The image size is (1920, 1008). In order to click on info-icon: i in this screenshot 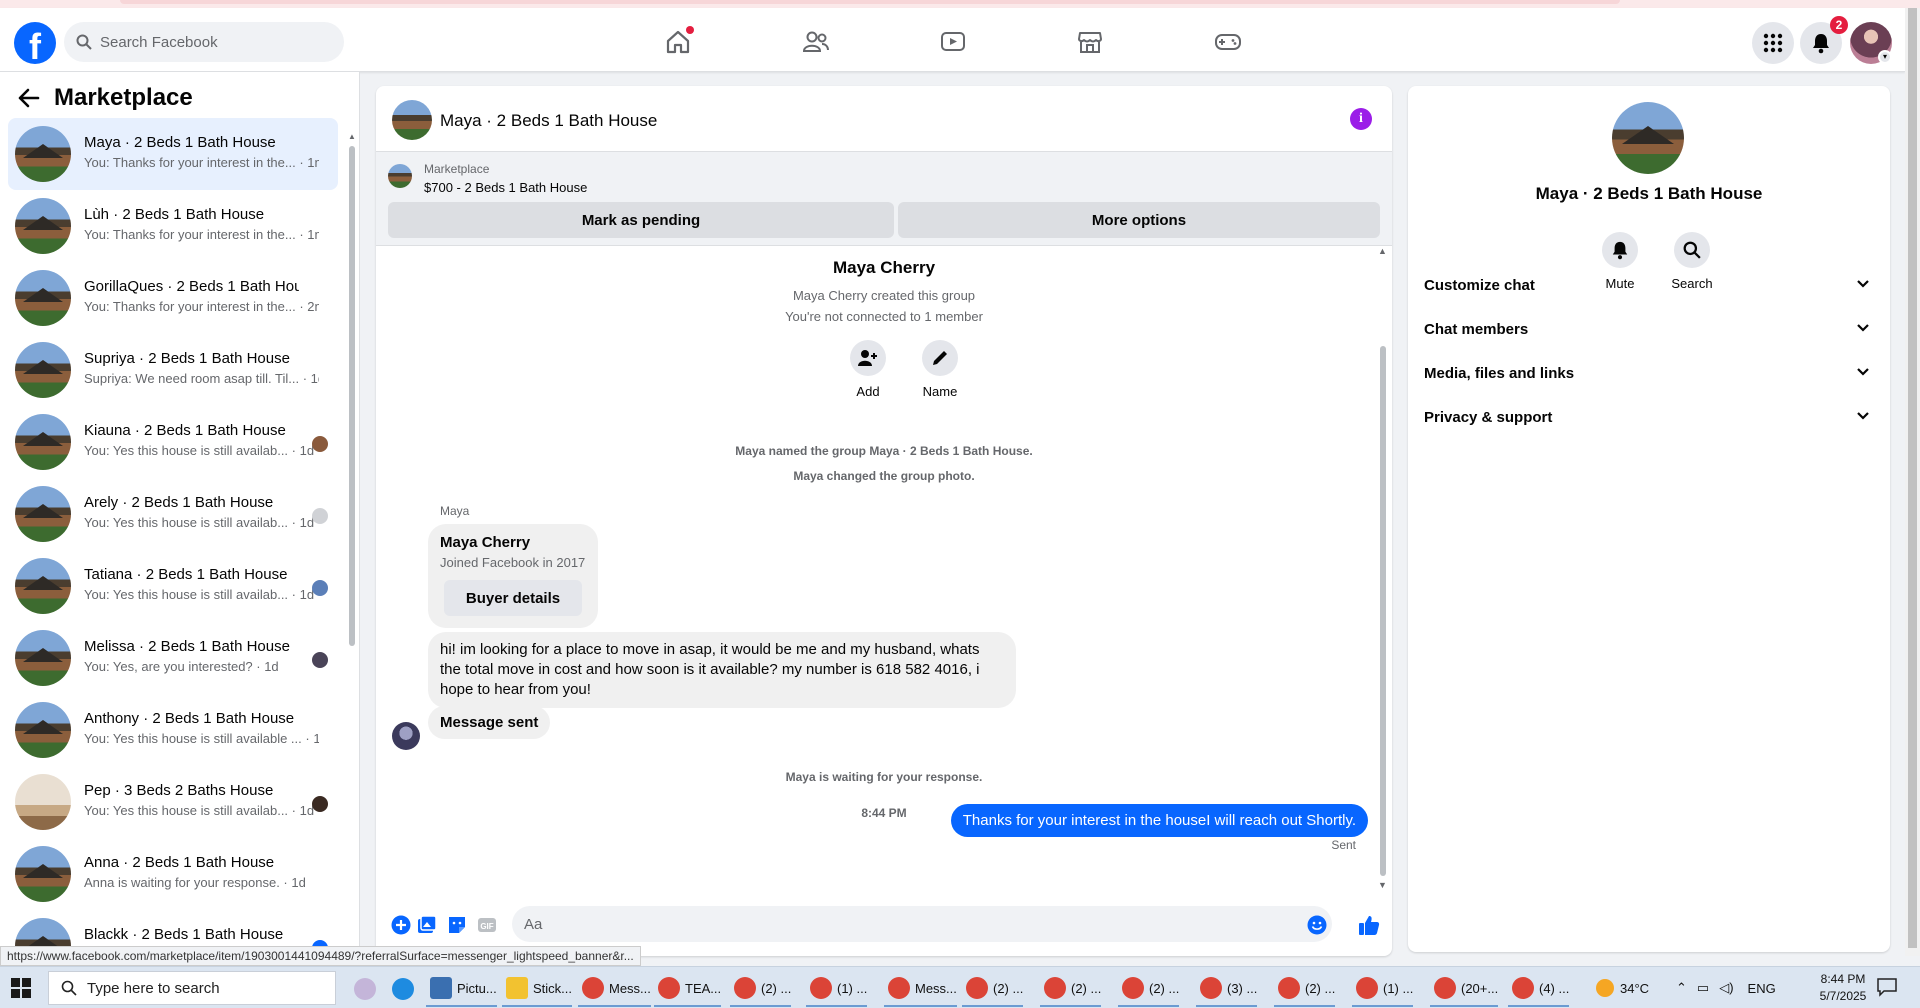, I will do `click(1361, 119)`.